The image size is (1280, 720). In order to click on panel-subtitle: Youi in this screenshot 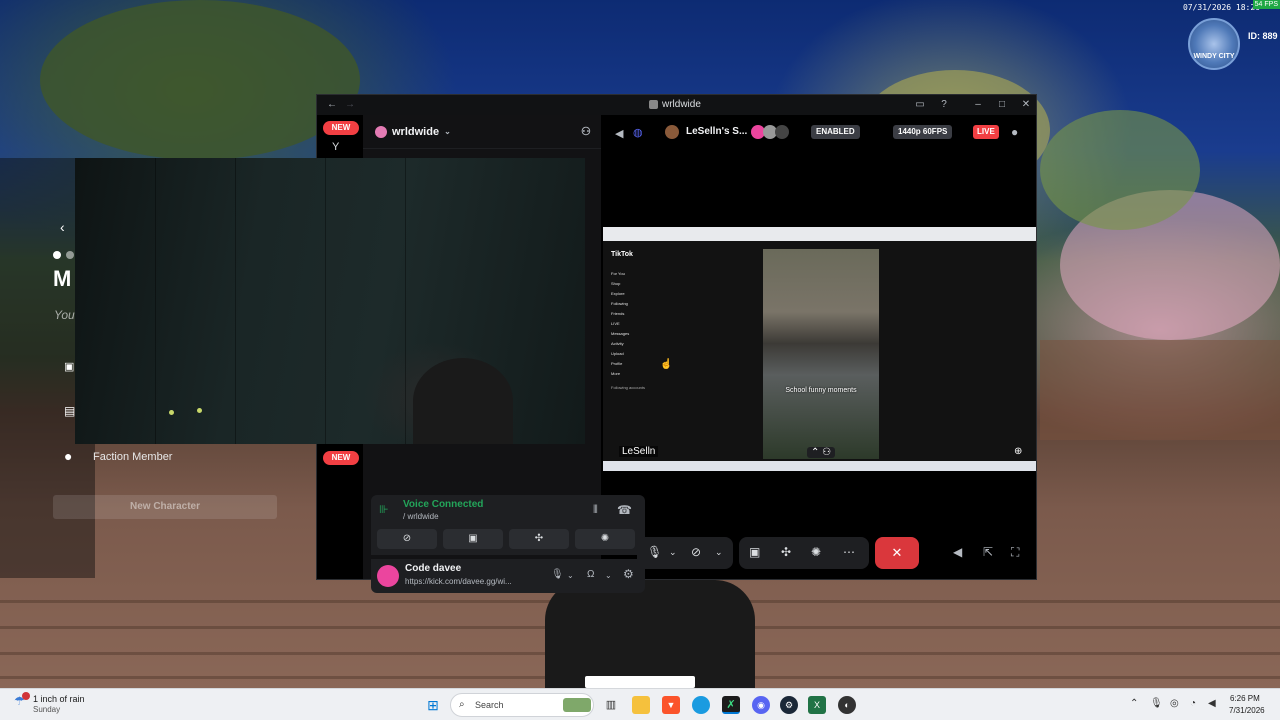, I will do `click(66, 315)`.